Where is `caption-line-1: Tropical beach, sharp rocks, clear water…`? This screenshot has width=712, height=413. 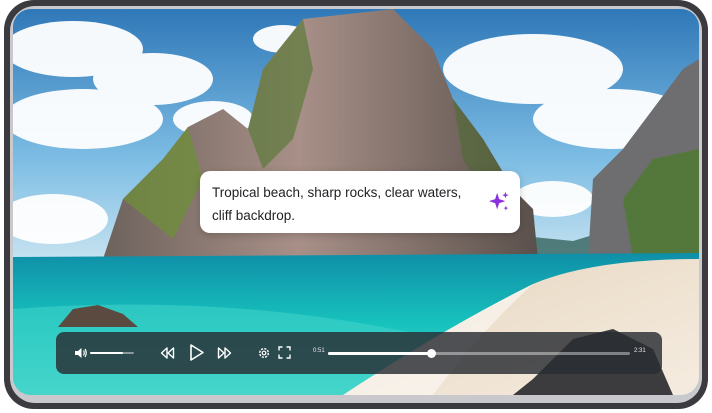
caption-line-1: Tropical beach, sharp rocks, clear water… is located at coordinates (337, 192).